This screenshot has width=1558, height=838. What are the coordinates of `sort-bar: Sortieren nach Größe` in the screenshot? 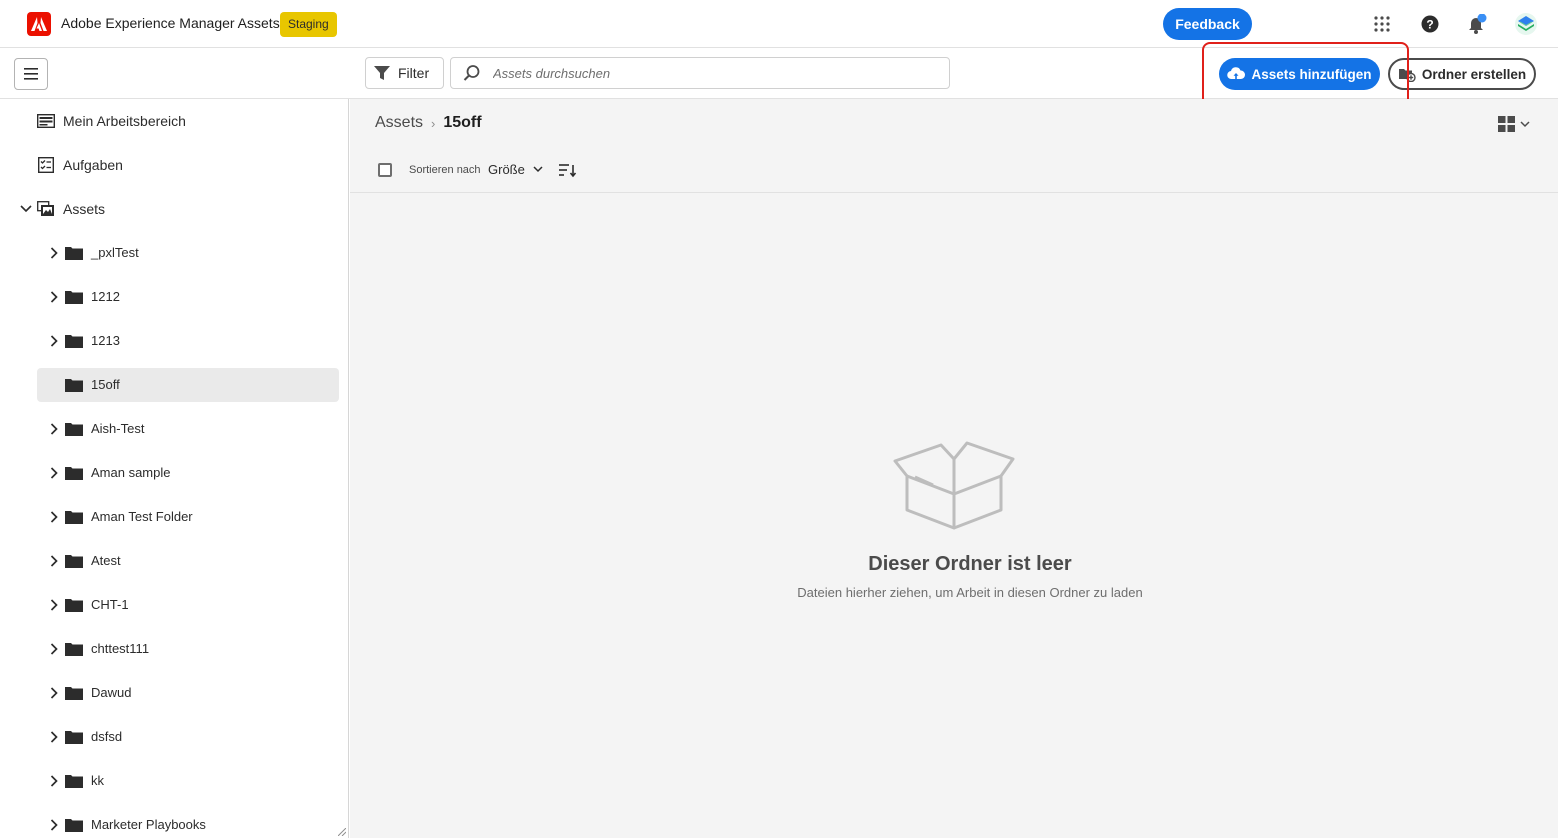 It's located at (954, 171).